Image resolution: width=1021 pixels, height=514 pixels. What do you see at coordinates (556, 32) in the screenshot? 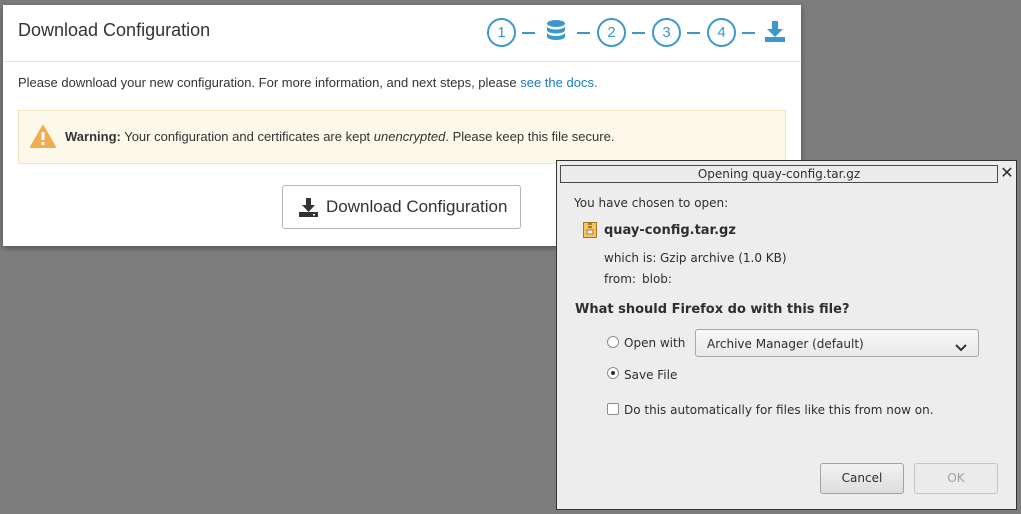
I see `database-icon` at bounding box center [556, 32].